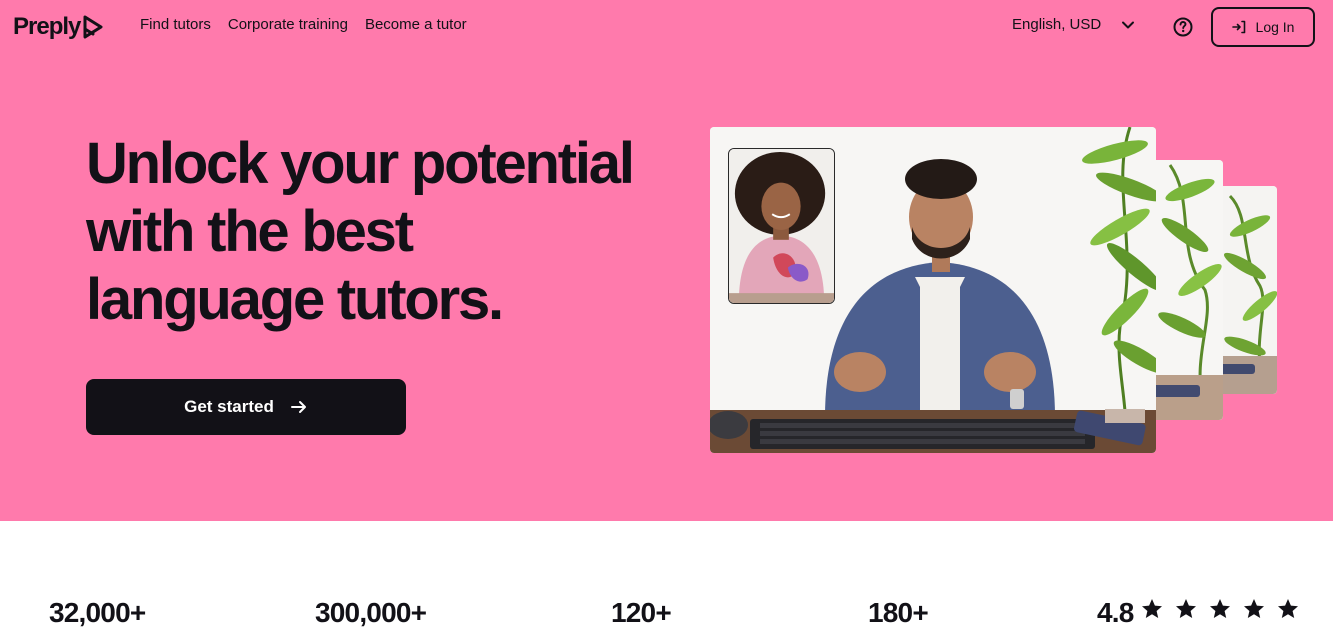 The width and height of the screenshot is (1333, 630). I want to click on stat-value: 300,000+, so click(371, 612).